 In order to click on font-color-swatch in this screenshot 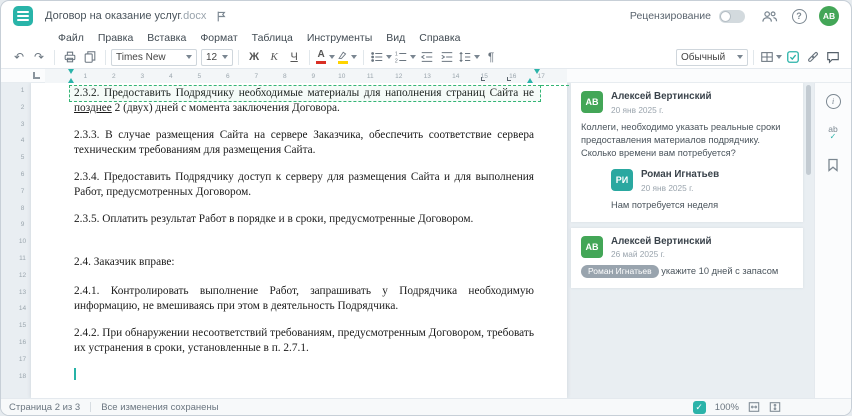, I will do `click(321, 62)`.